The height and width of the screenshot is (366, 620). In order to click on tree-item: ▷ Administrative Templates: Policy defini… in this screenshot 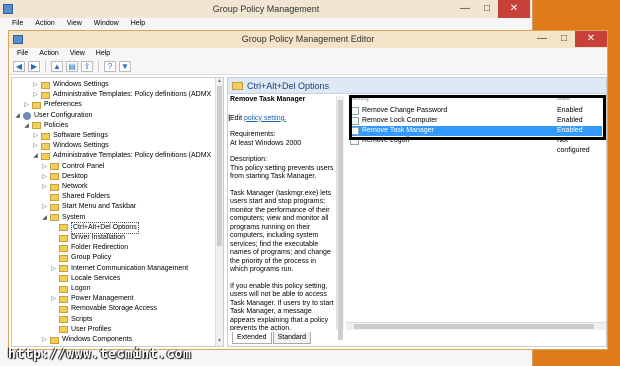, I will do `click(121, 95)`.